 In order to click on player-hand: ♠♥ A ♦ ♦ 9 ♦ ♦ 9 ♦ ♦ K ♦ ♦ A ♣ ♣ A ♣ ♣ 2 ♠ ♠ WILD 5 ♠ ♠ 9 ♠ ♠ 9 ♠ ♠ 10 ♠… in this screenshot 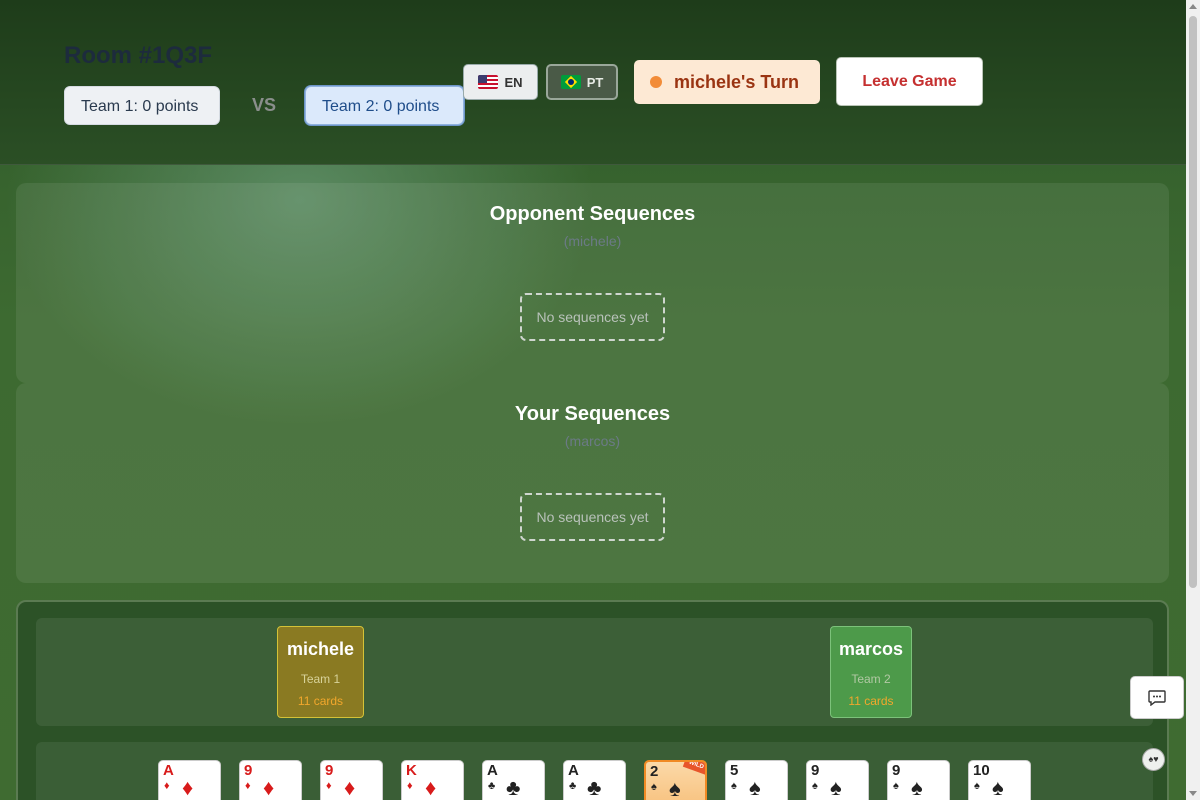, I will do `click(600, 771)`.